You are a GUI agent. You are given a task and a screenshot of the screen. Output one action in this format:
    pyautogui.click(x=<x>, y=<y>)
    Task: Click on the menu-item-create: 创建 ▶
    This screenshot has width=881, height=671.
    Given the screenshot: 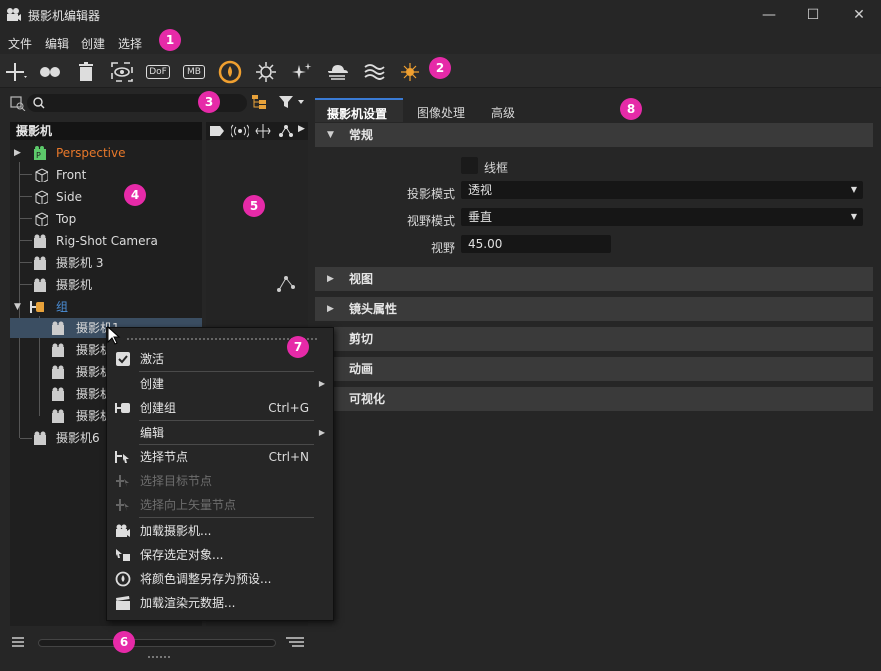 What is the action you would take?
    pyautogui.click(x=220, y=384)
    